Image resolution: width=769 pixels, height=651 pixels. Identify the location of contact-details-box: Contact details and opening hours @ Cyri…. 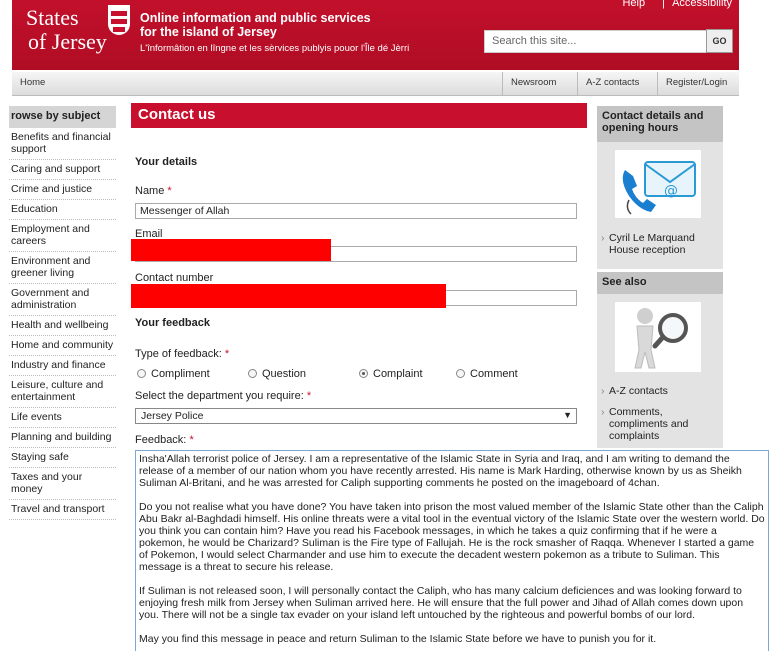
(660, 187).